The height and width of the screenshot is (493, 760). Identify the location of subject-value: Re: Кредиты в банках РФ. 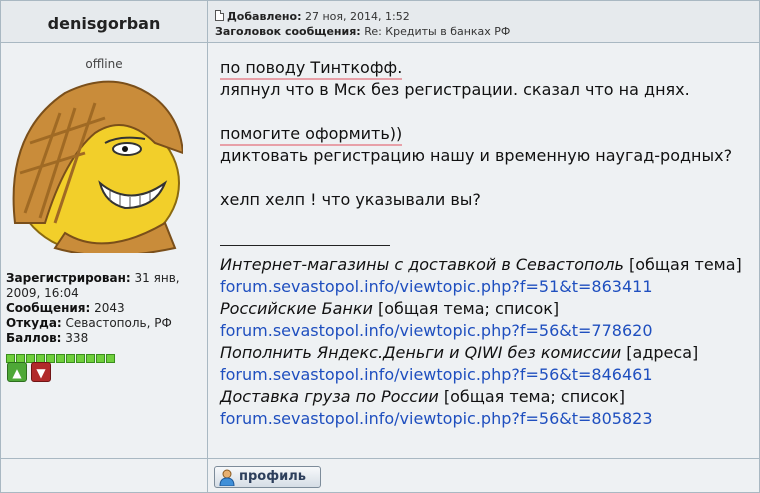
(437, 31).